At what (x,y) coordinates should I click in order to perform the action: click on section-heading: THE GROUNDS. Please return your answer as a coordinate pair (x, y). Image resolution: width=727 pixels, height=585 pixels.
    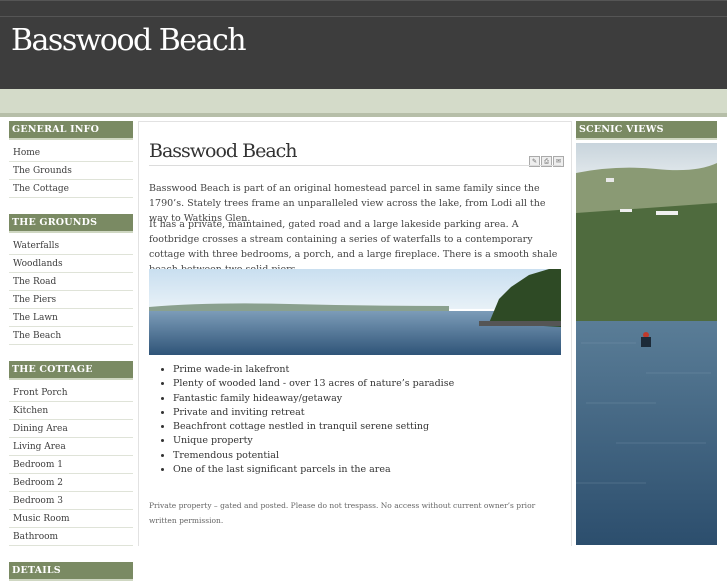
    Looking at the image, I should click on (71, 223).